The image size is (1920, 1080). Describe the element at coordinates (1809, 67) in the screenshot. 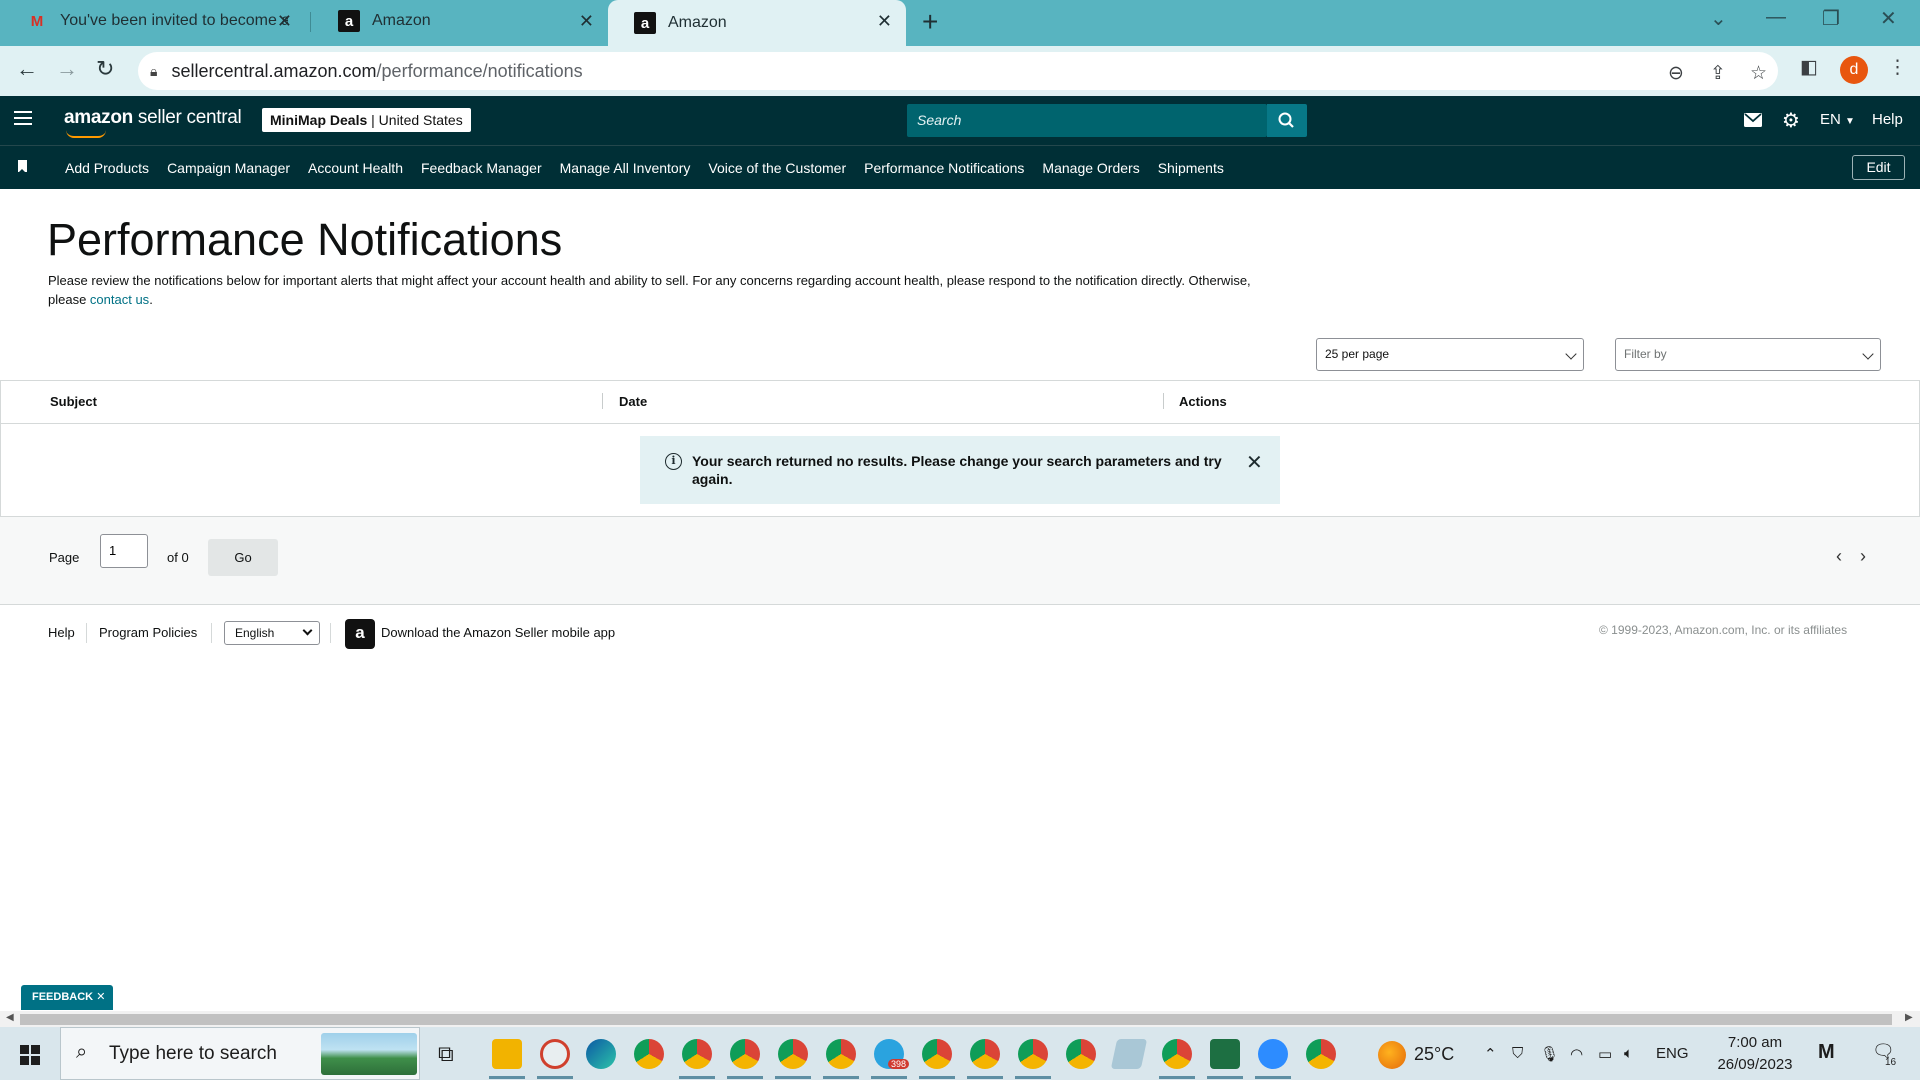

I see `side-panel-icon: ◧` at that location.